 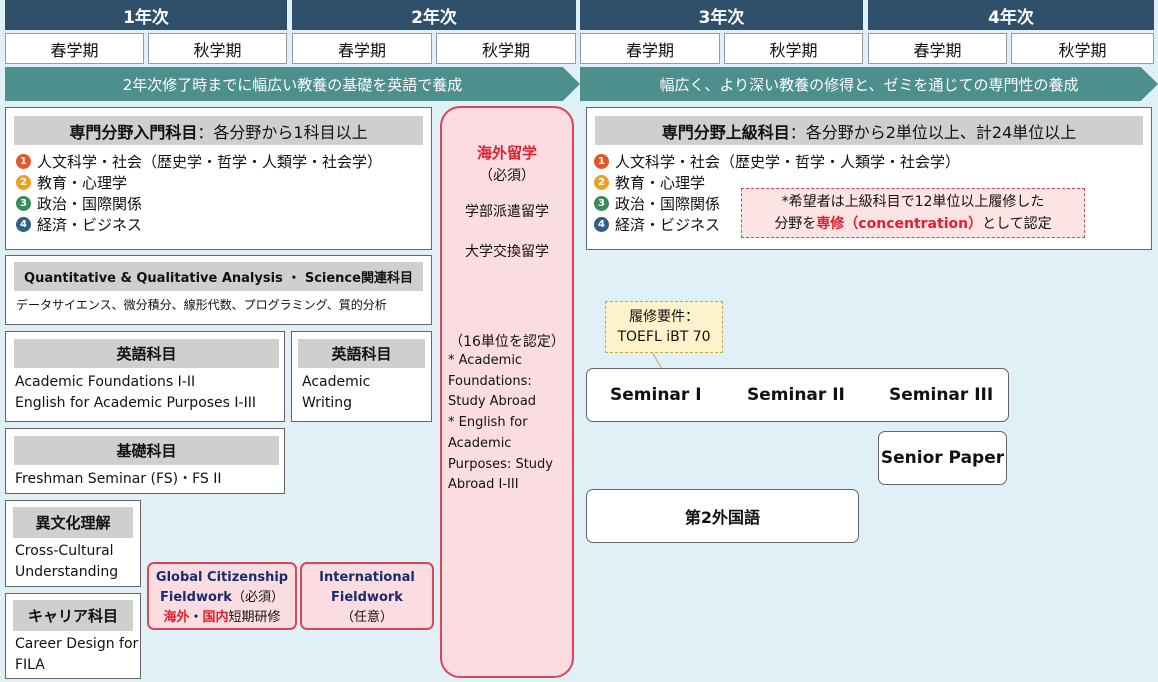 What do you see at coordinates (506, 48) in the screenshot?
I see `semester-fall-y2: 秋学期` at bounding box center [506, 48].